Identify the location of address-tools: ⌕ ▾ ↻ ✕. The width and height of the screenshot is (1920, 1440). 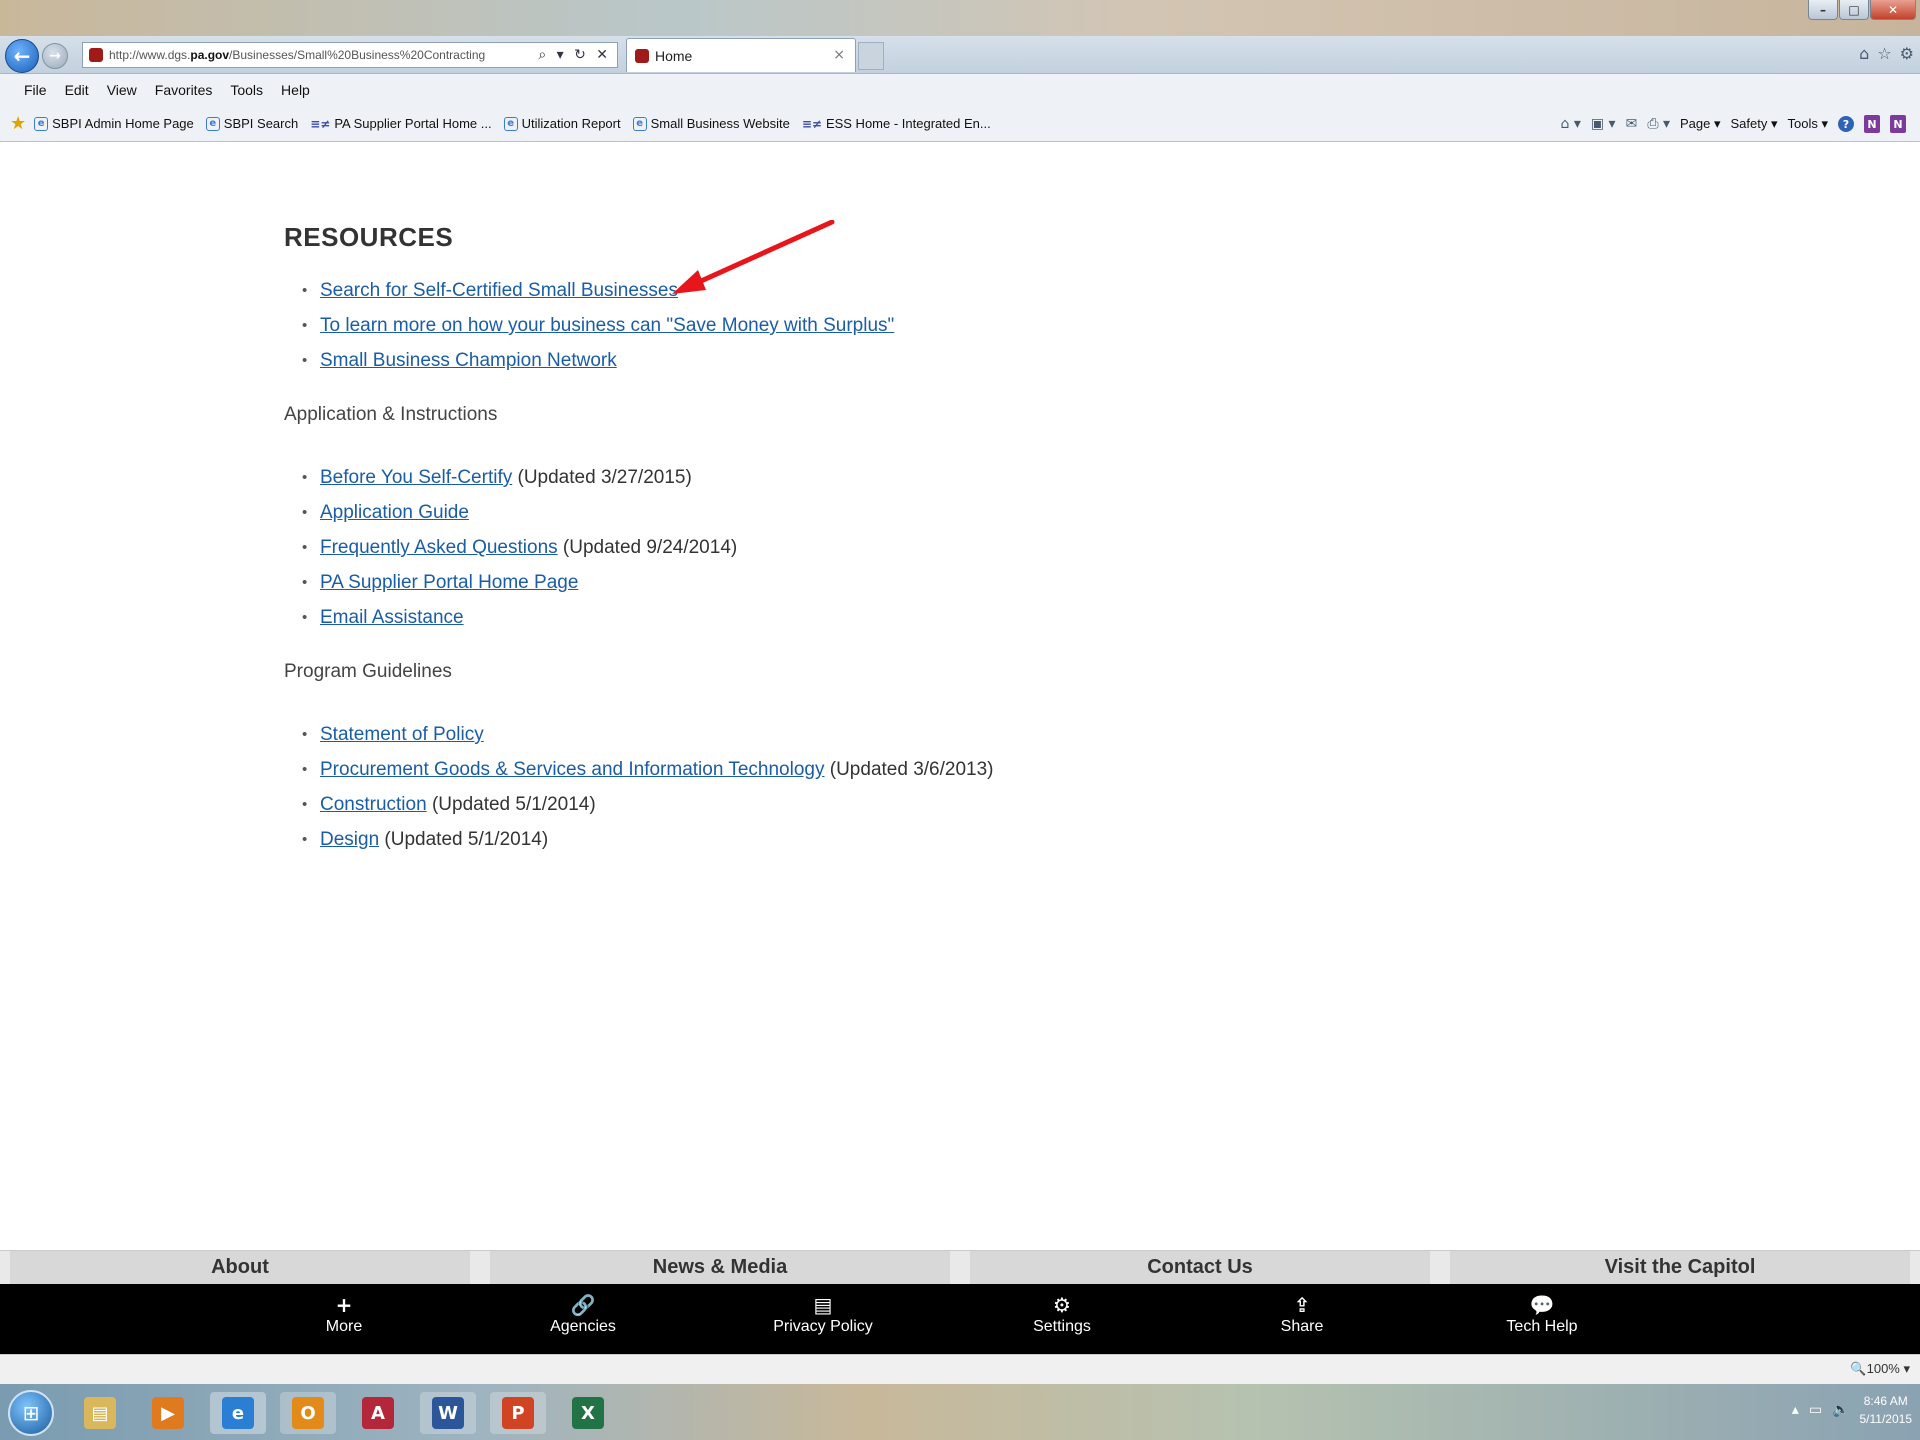
(574, 55).